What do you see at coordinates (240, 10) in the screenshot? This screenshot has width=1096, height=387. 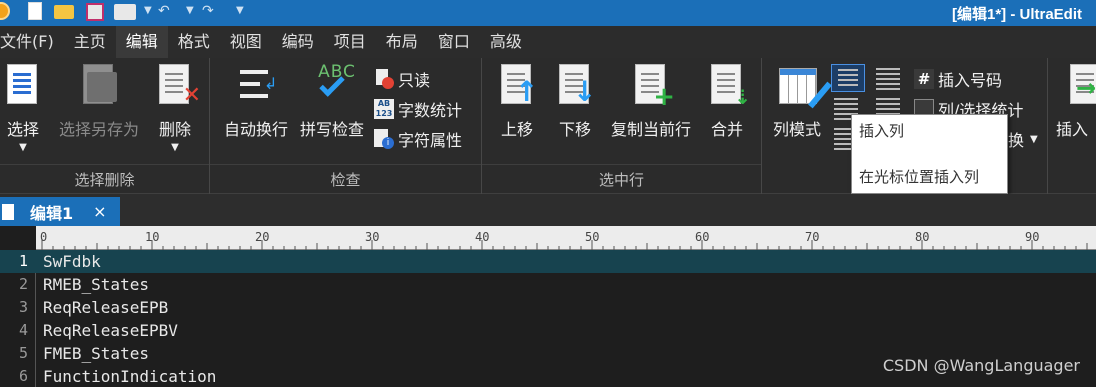 I see `customize-quick-access-icon: ▼` at bounding box center [240, 10].